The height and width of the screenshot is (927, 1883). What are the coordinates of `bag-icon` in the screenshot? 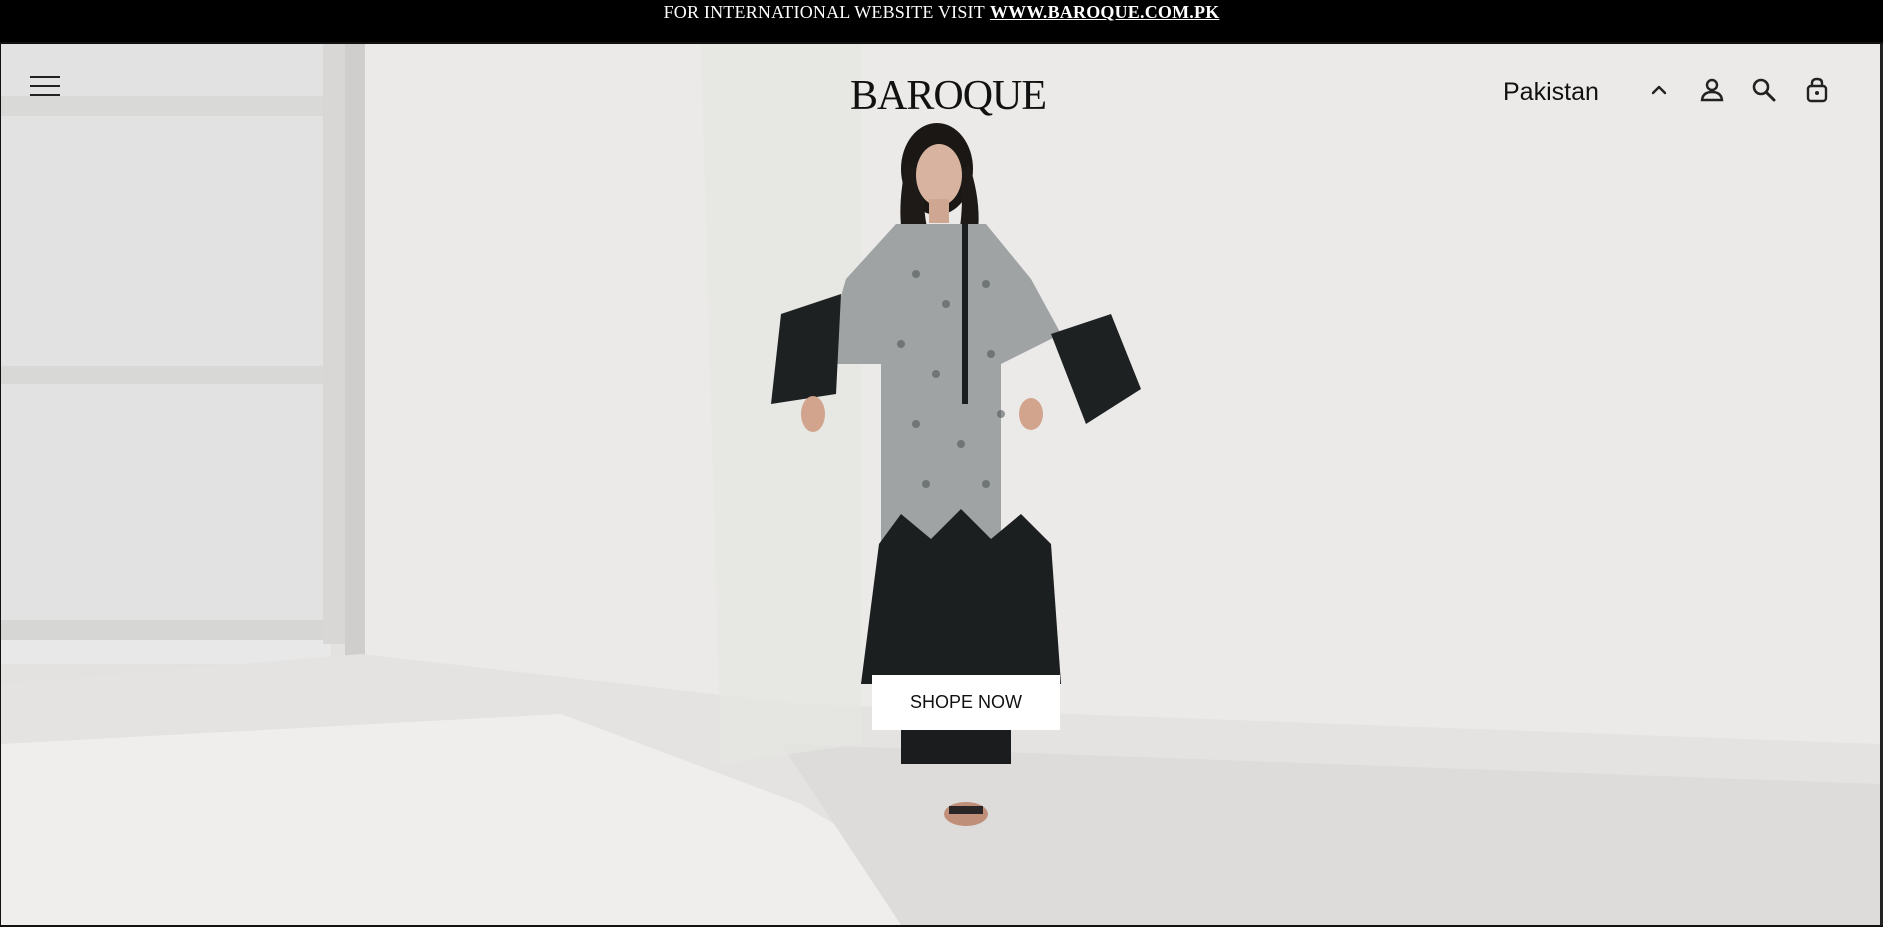 It's located at (1817, 90).